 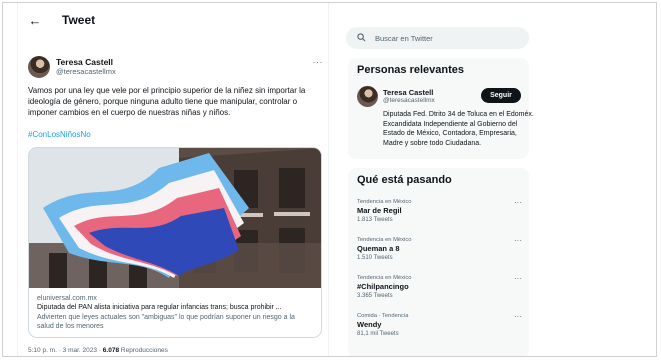 I want to click on trend-name: Wendy, so click(x=369, y=324).